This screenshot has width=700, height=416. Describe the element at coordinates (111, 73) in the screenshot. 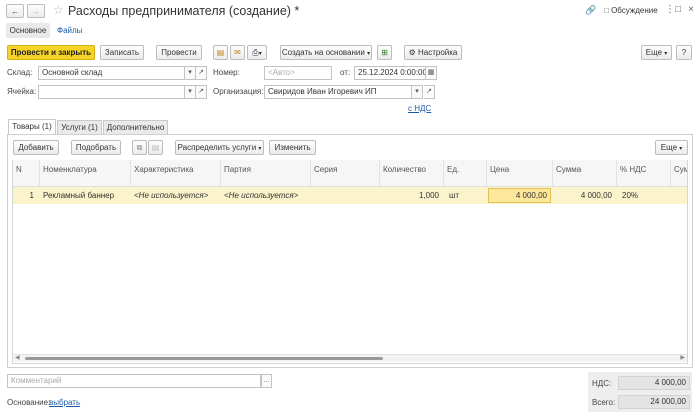

I see `warehouse-field: Основной склад` at that location.